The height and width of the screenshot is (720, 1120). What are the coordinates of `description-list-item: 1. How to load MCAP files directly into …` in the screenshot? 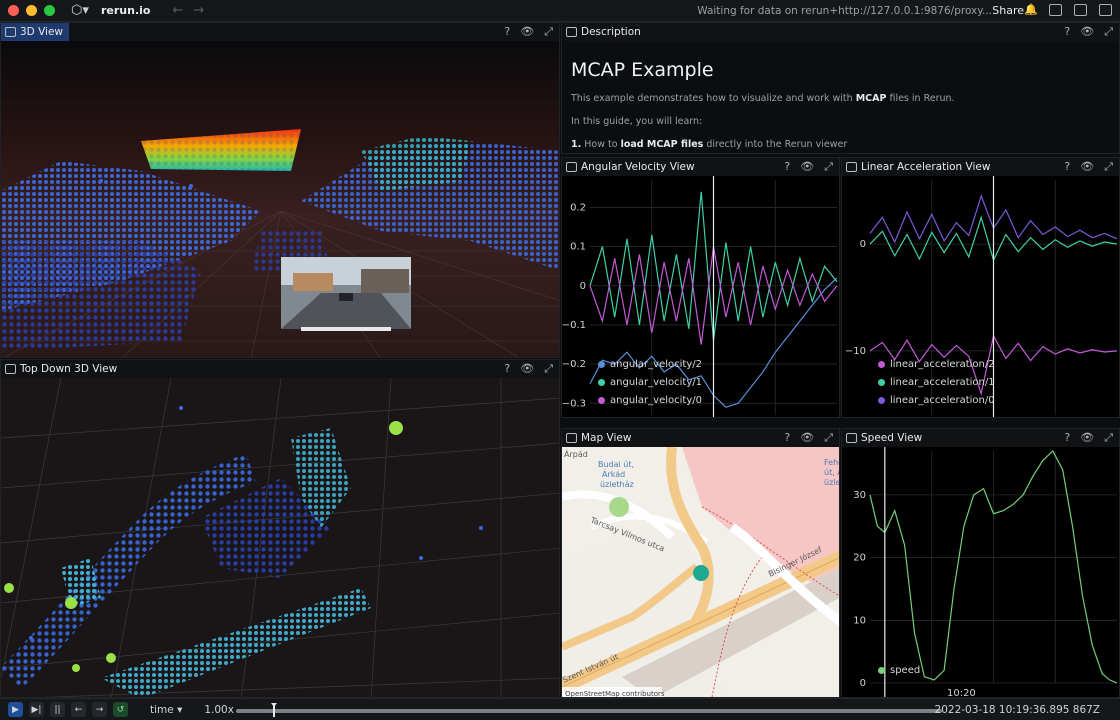 It's located at (709, 144).